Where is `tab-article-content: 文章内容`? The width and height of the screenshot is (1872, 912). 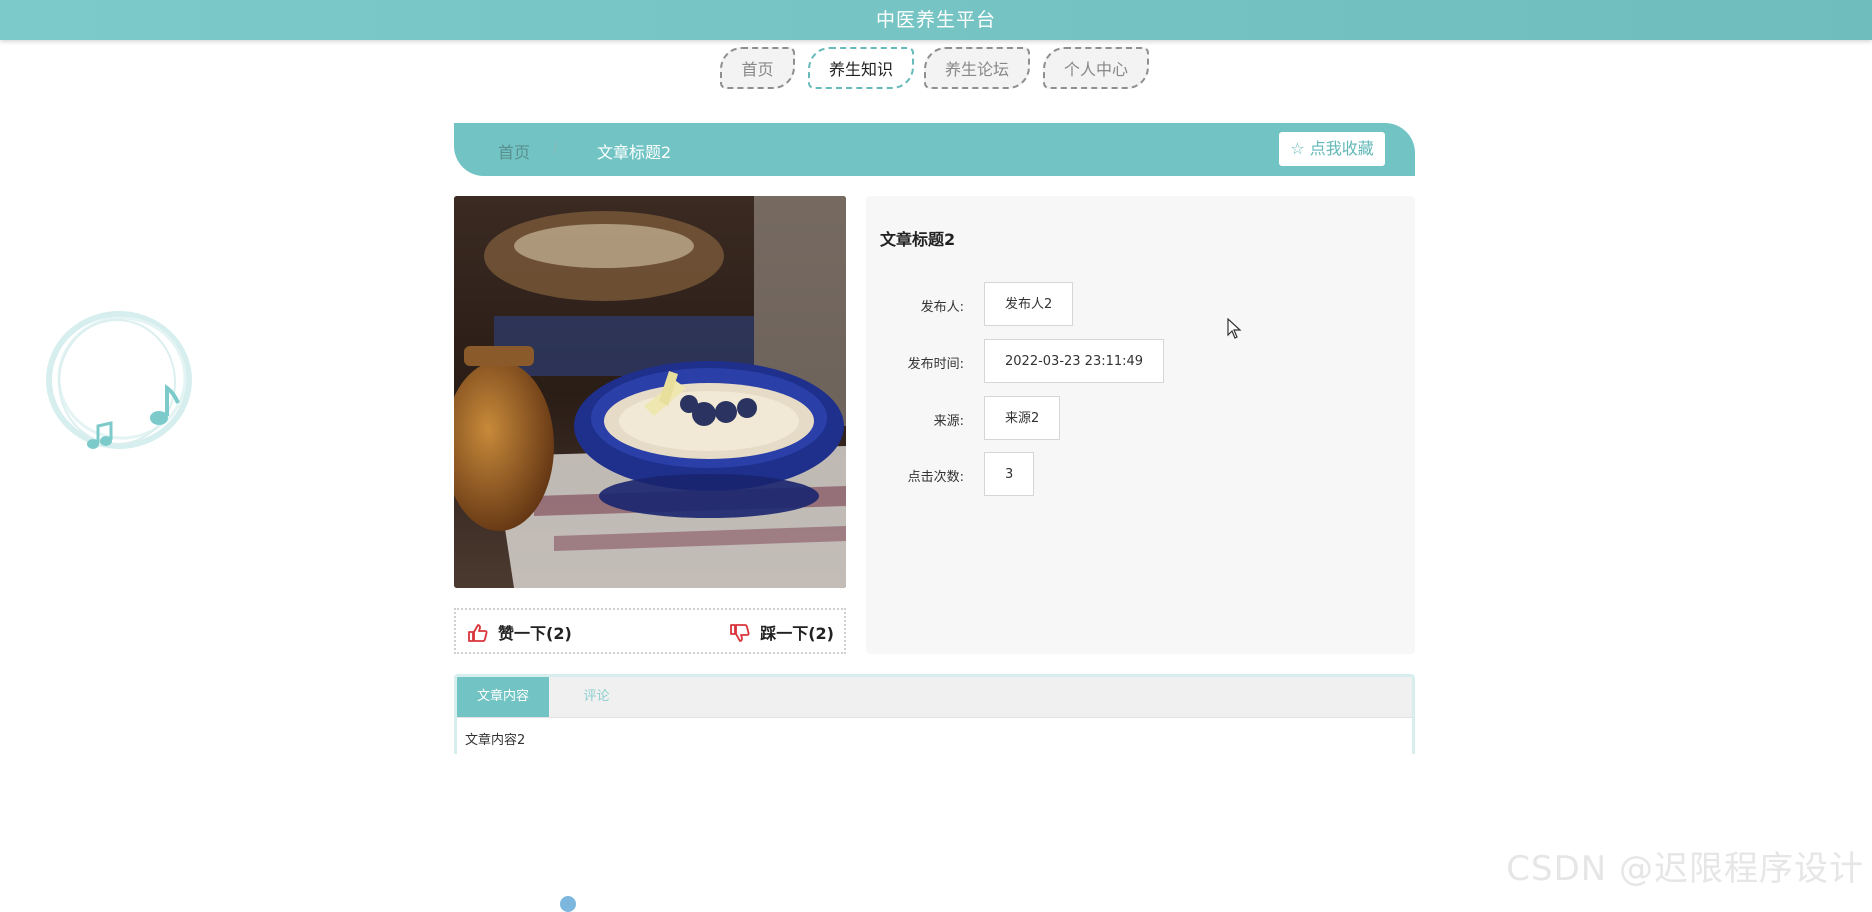 tab-article-content: 文章内容 is located at coordinates (503, 697).